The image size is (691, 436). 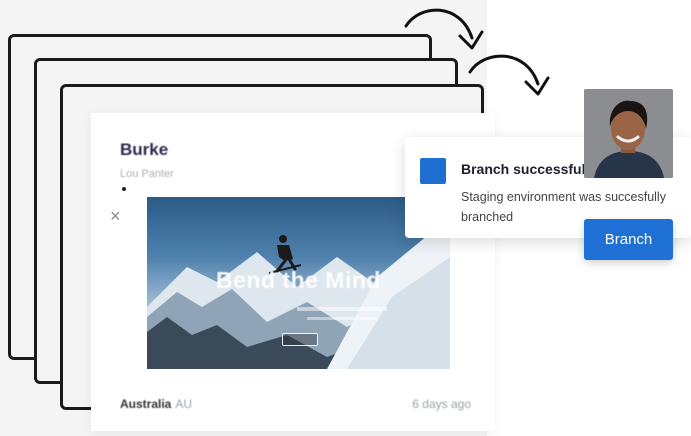 I want to click on country-code: AU, so click(x=184, y=404).